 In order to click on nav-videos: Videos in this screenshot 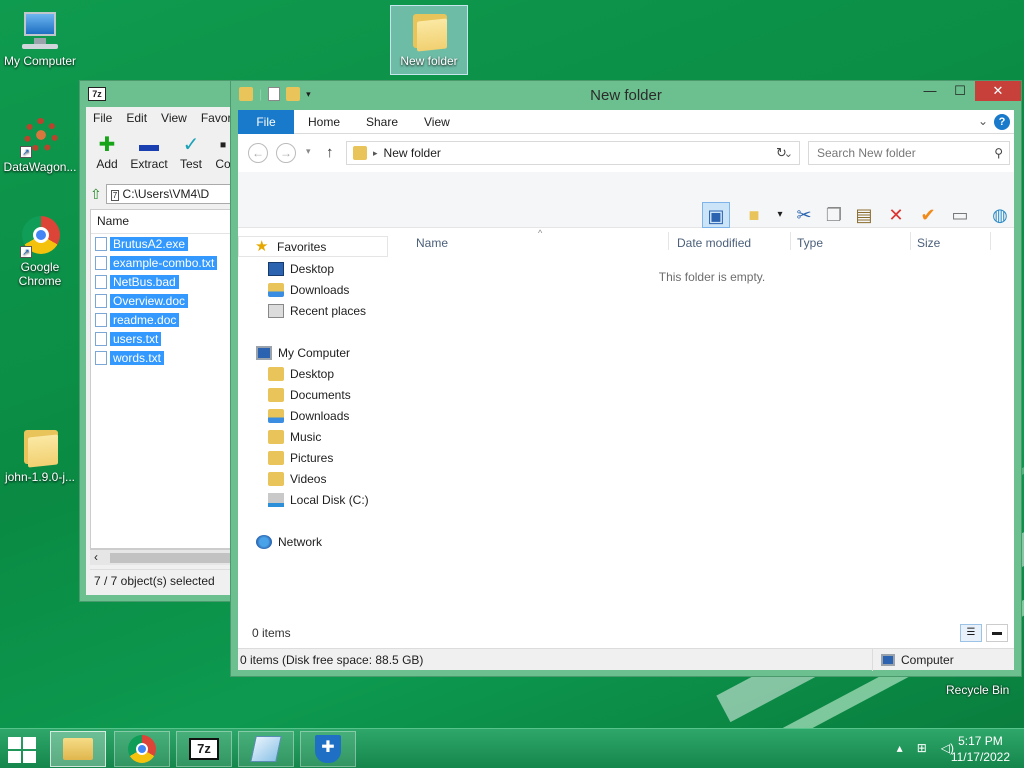, I will do `click(297, 478)`.